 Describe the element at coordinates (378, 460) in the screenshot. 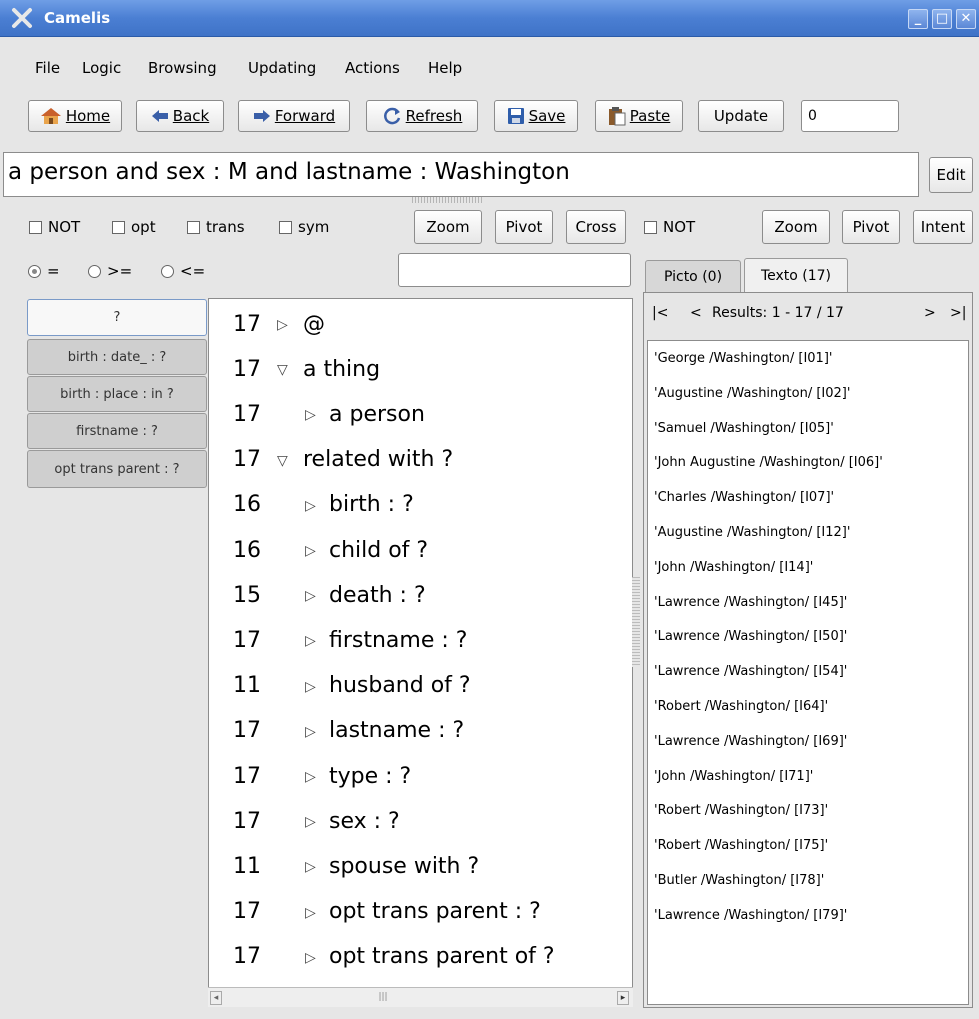

I see `tree-row-label: related with ?` at that location.